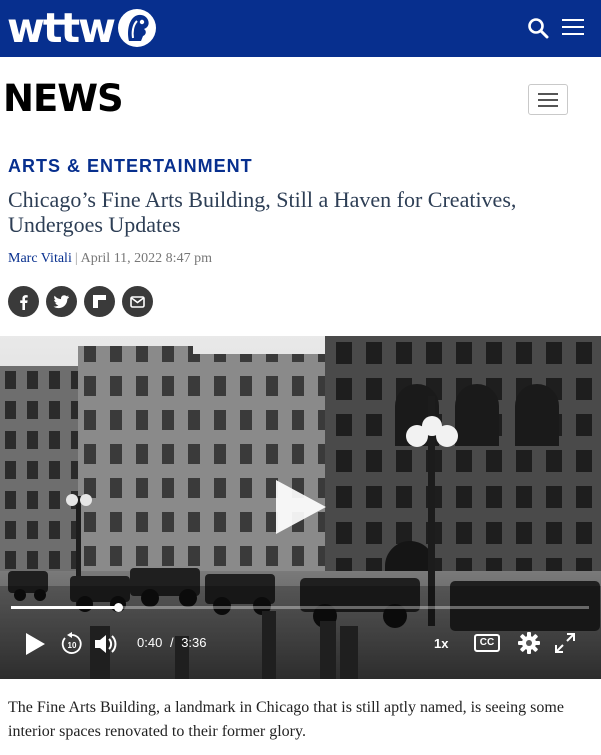 The image size is (601, 755). What do you see at coordinates (40, 258) in the screenshot?
I see `author-link: Marc Vitali` at bounding box center [40, 258].